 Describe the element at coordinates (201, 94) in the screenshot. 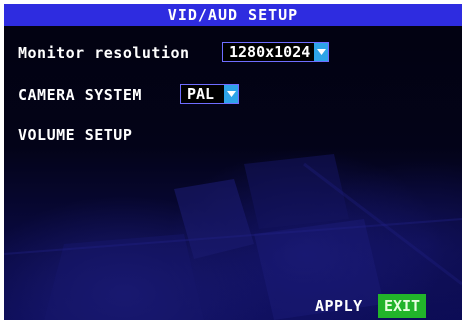

I see `camera-system-value: PAL` at that location.